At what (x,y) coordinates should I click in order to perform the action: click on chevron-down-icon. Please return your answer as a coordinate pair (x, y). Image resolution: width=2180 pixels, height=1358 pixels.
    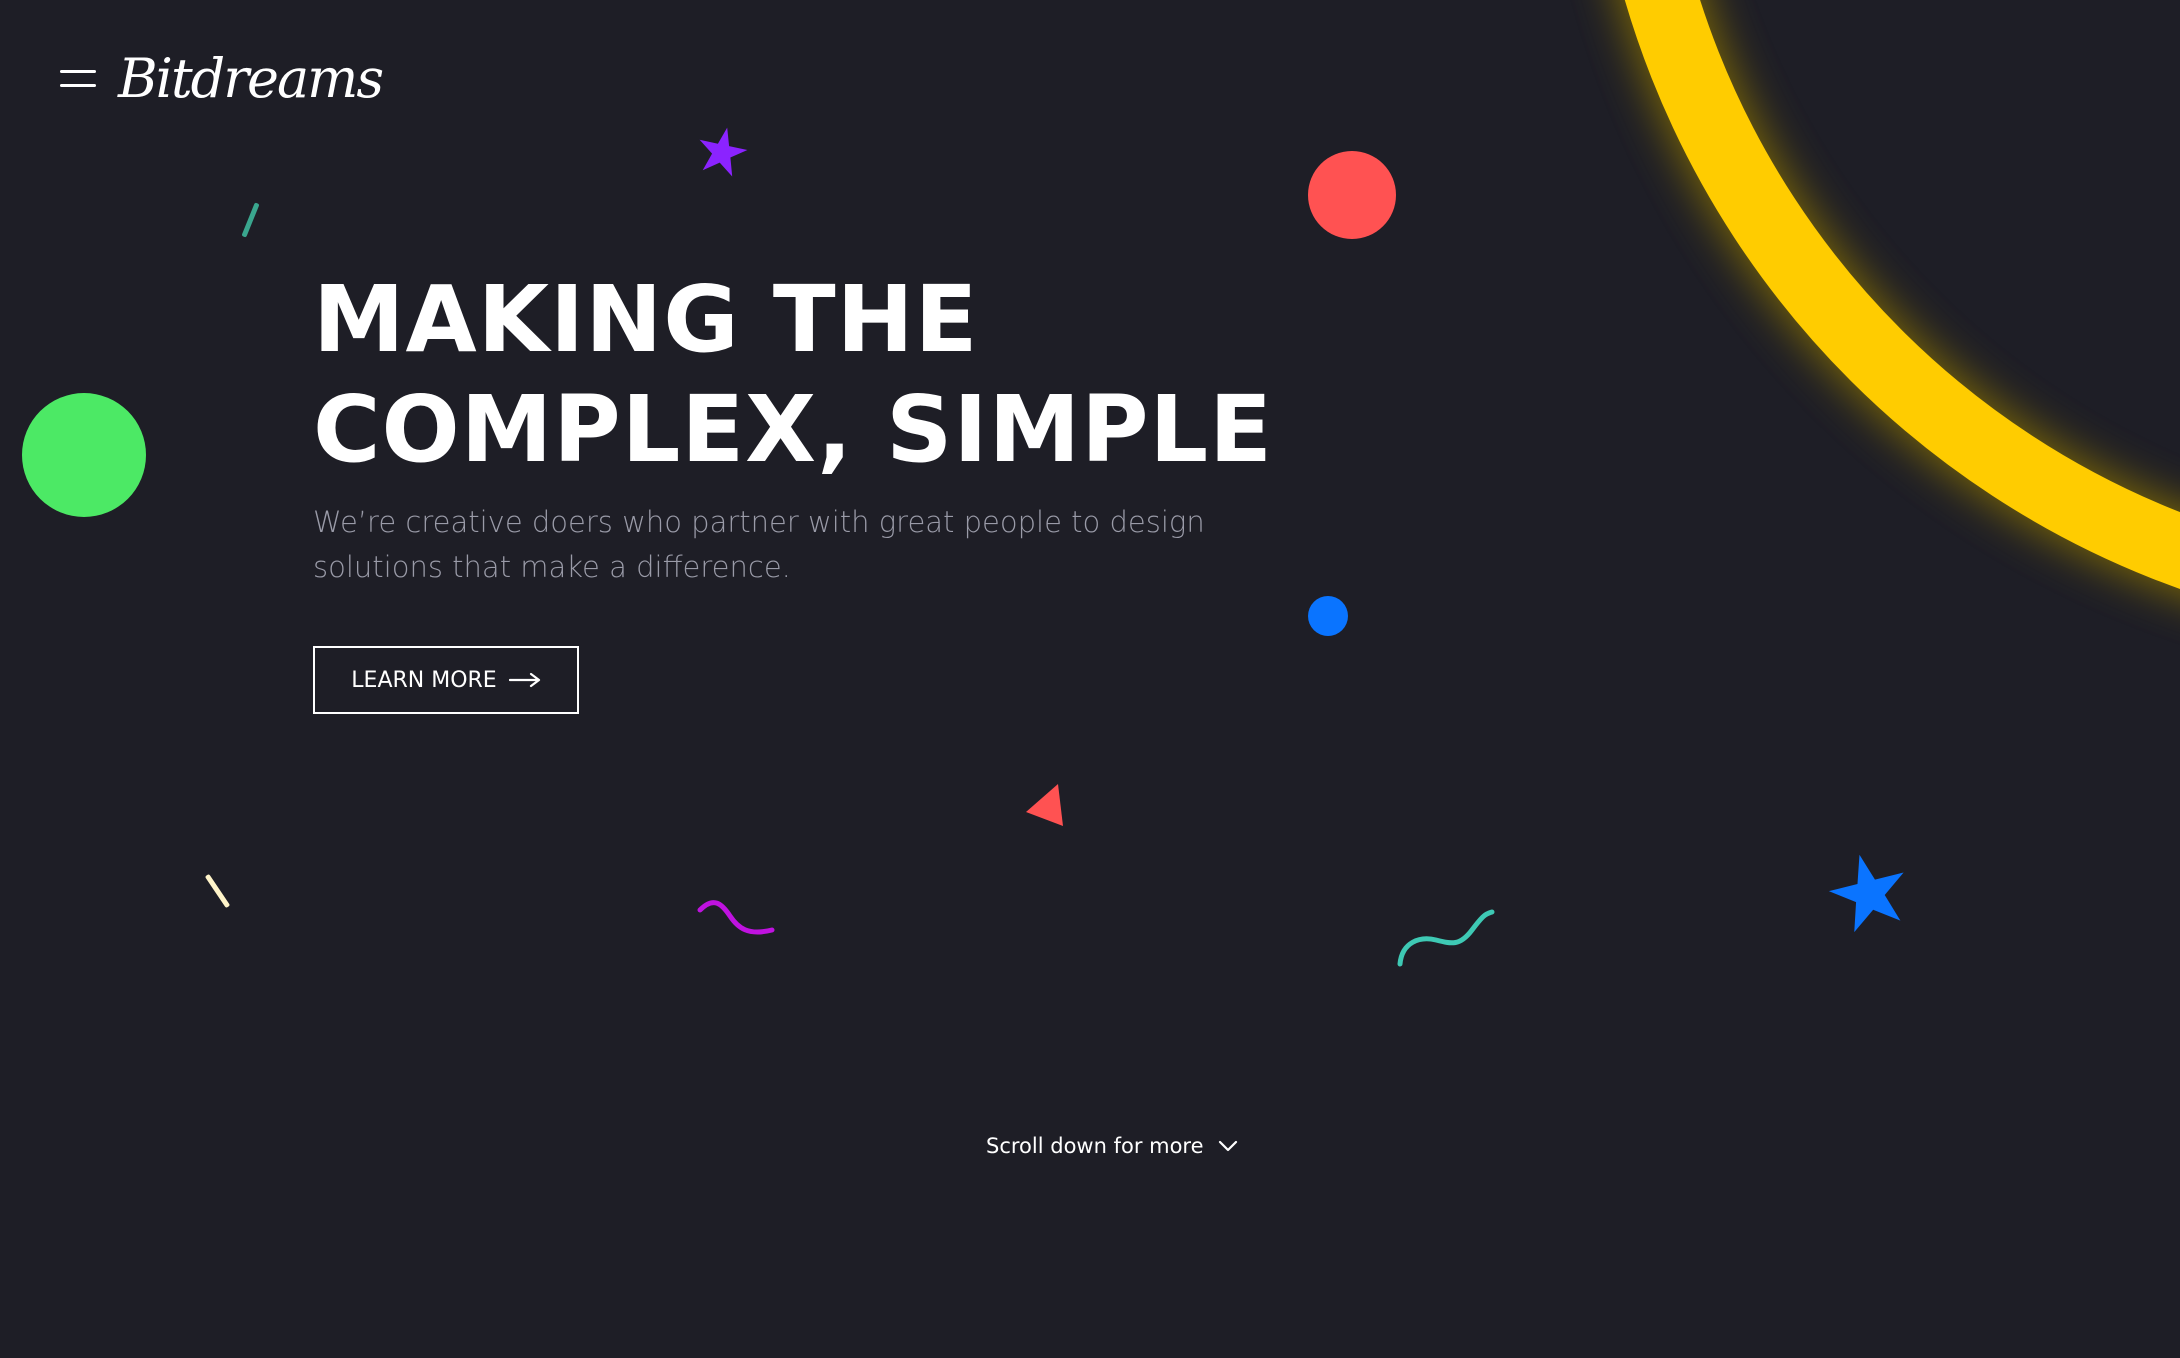
    Looking at the image, I should click on (1227, 1146).